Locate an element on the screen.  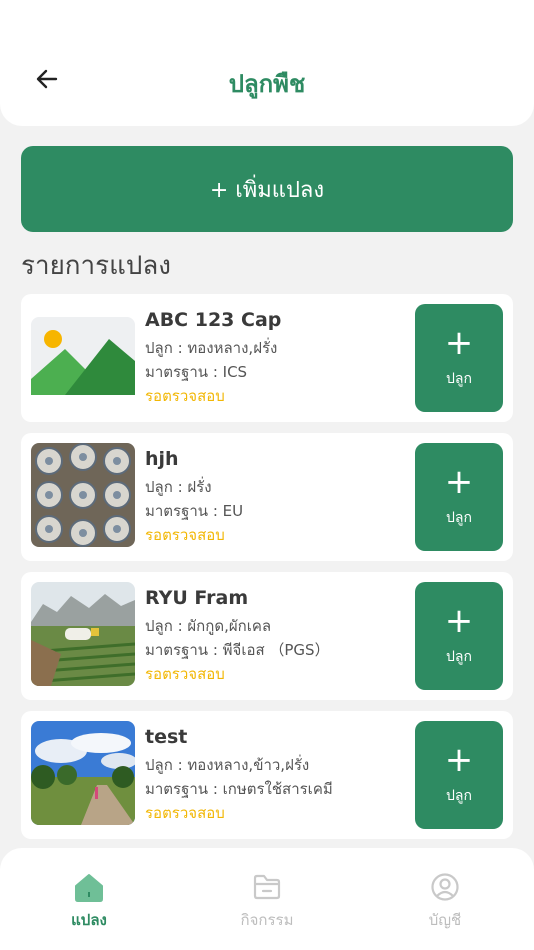
plot-crop: ปลูก : ผักกูด,ผักเคล is located at coordinates (208, 626).